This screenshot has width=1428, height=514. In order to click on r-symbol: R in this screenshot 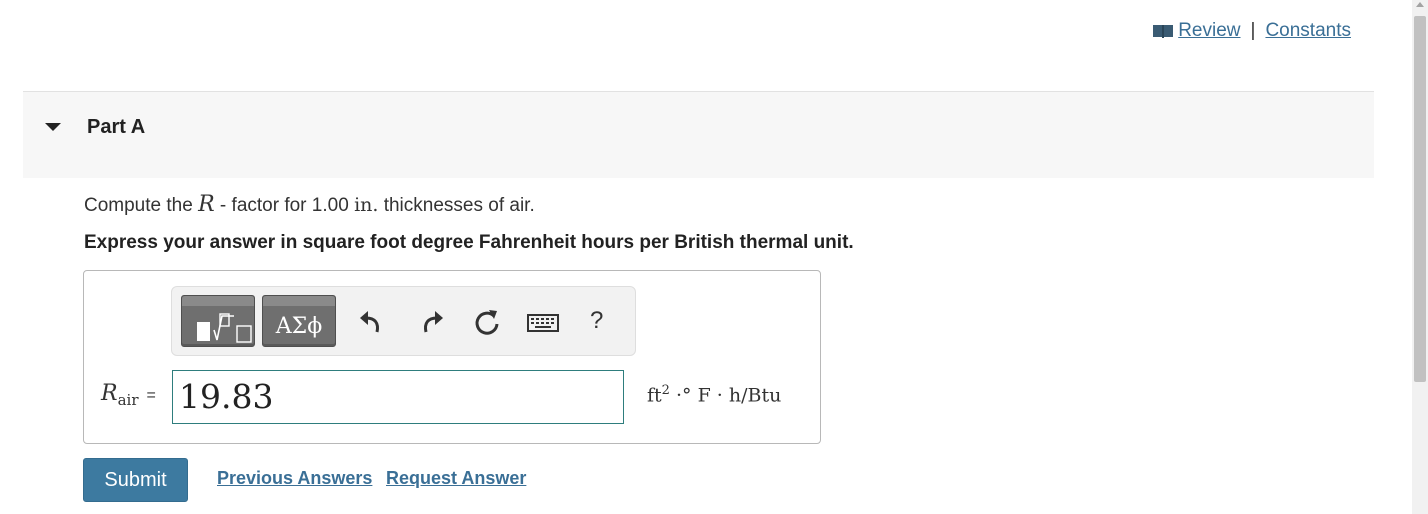, I will do `click(206, 204)`.